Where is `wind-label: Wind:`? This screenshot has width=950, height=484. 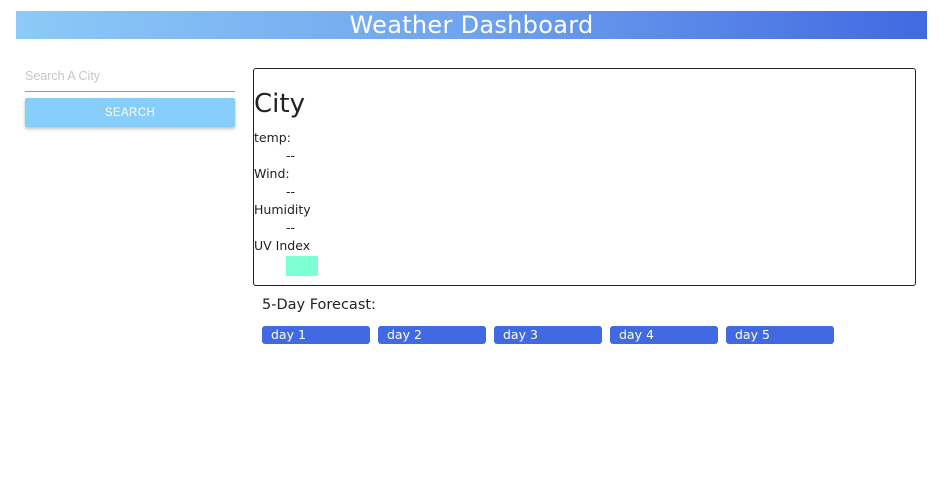
wind-label: Wind: is located at coordinates (272, 173).